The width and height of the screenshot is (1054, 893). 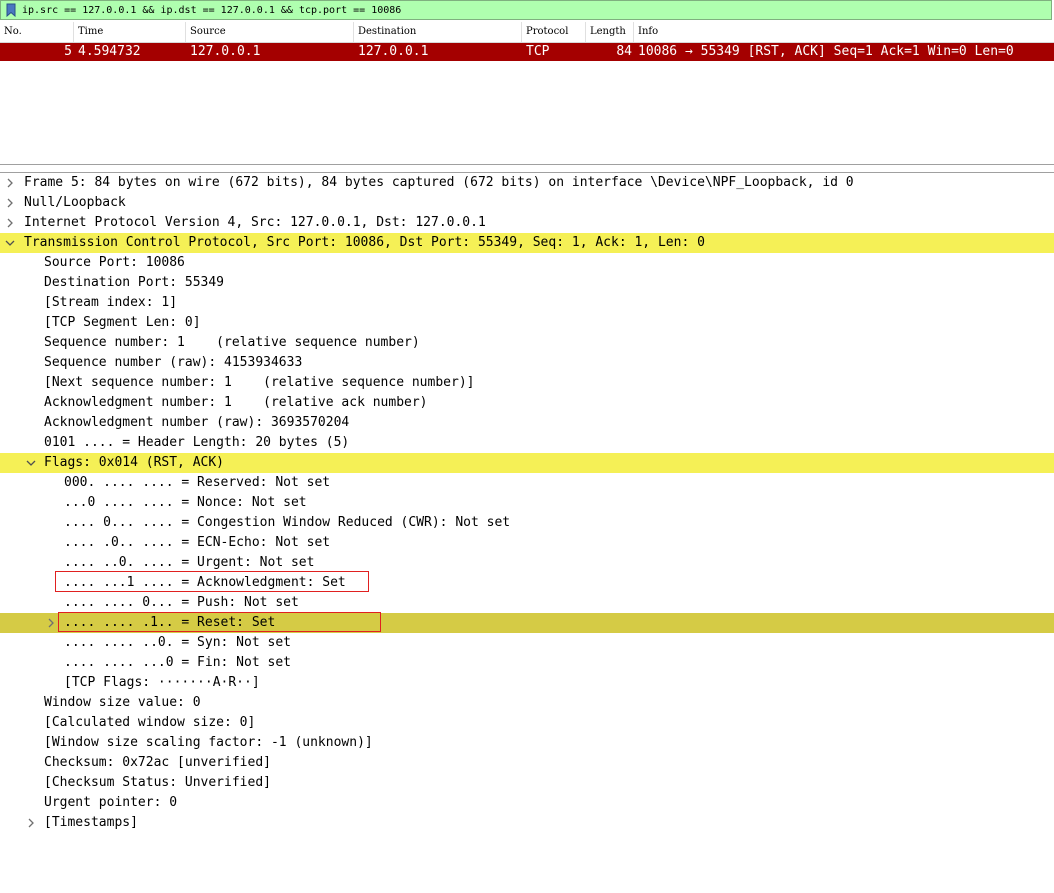 What do you see at coordinates (527, 783) in the screenshot?
I see `tree-item-checksum-status: [Checksum Status: Unverified]` at bounding box center [527, 783].